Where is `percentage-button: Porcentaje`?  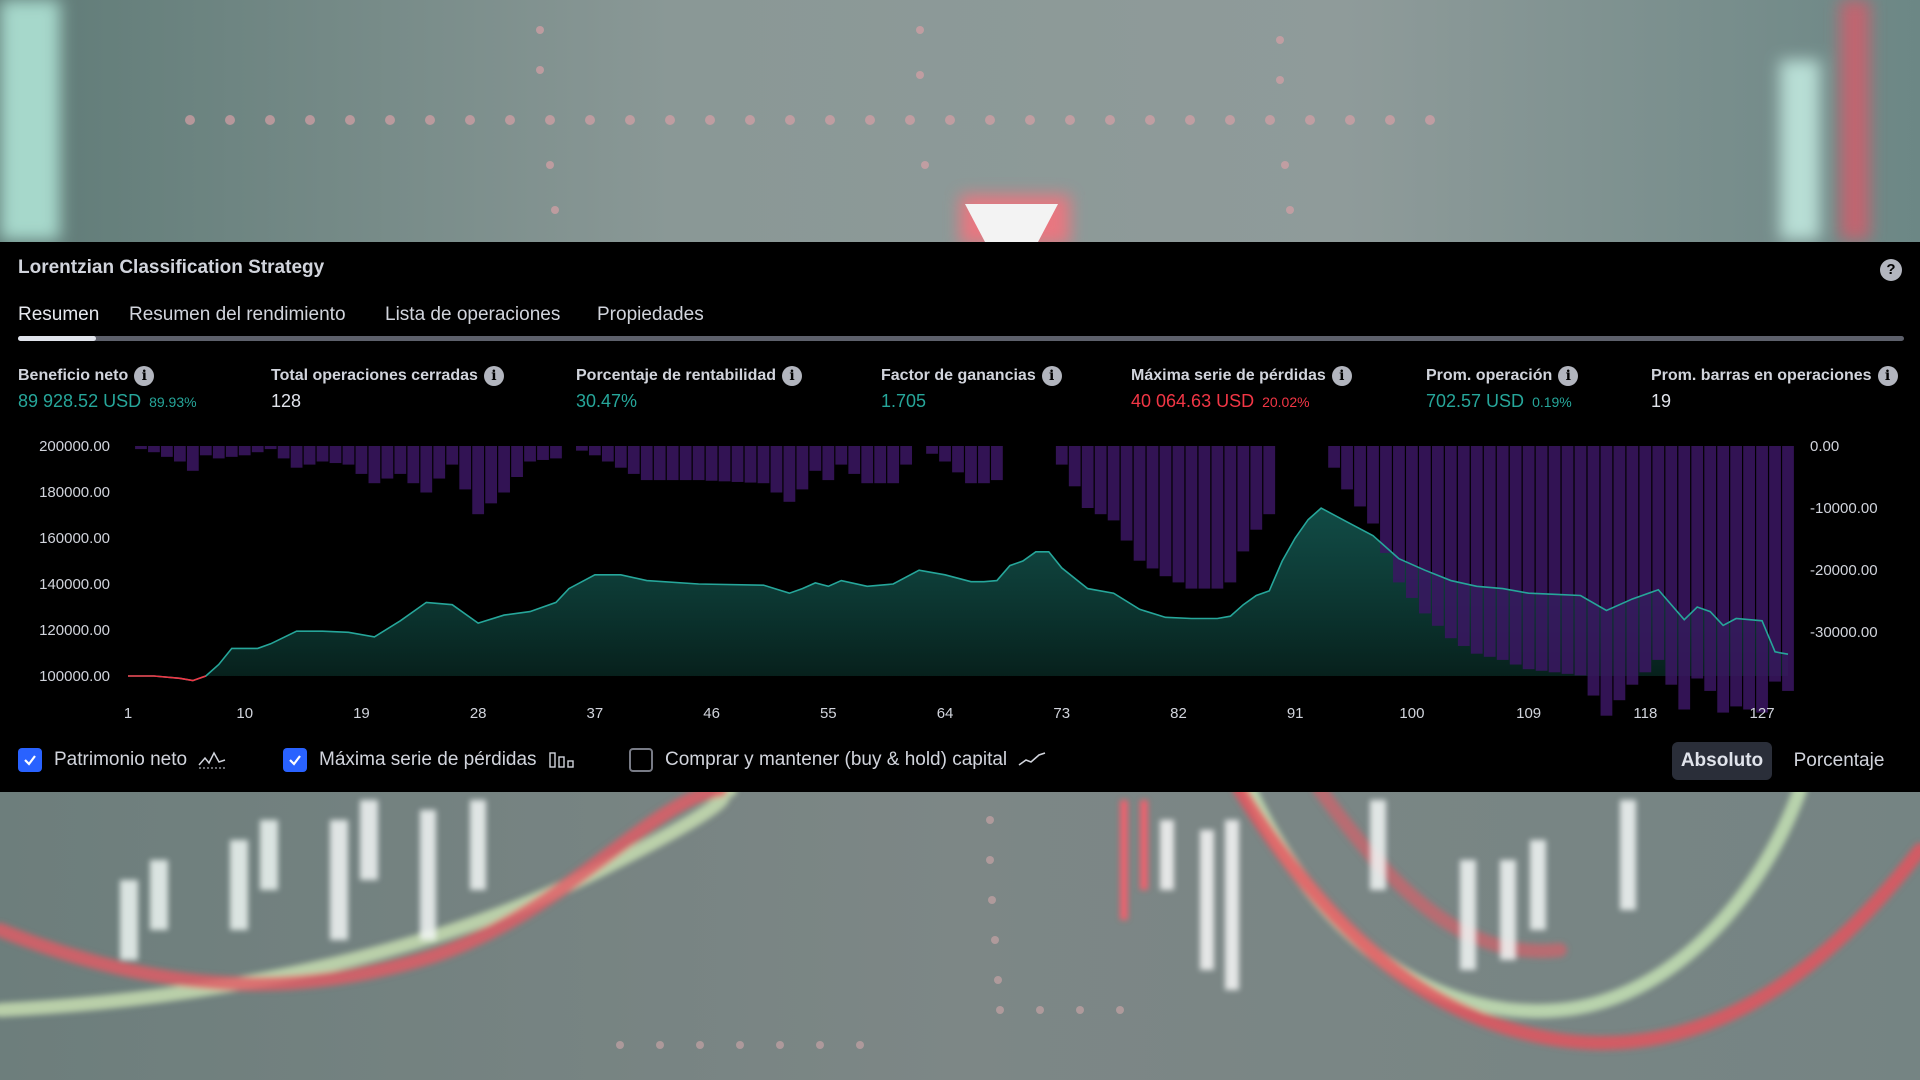 percentage-button: Porcentaje is located at coordinates (1839, 761).